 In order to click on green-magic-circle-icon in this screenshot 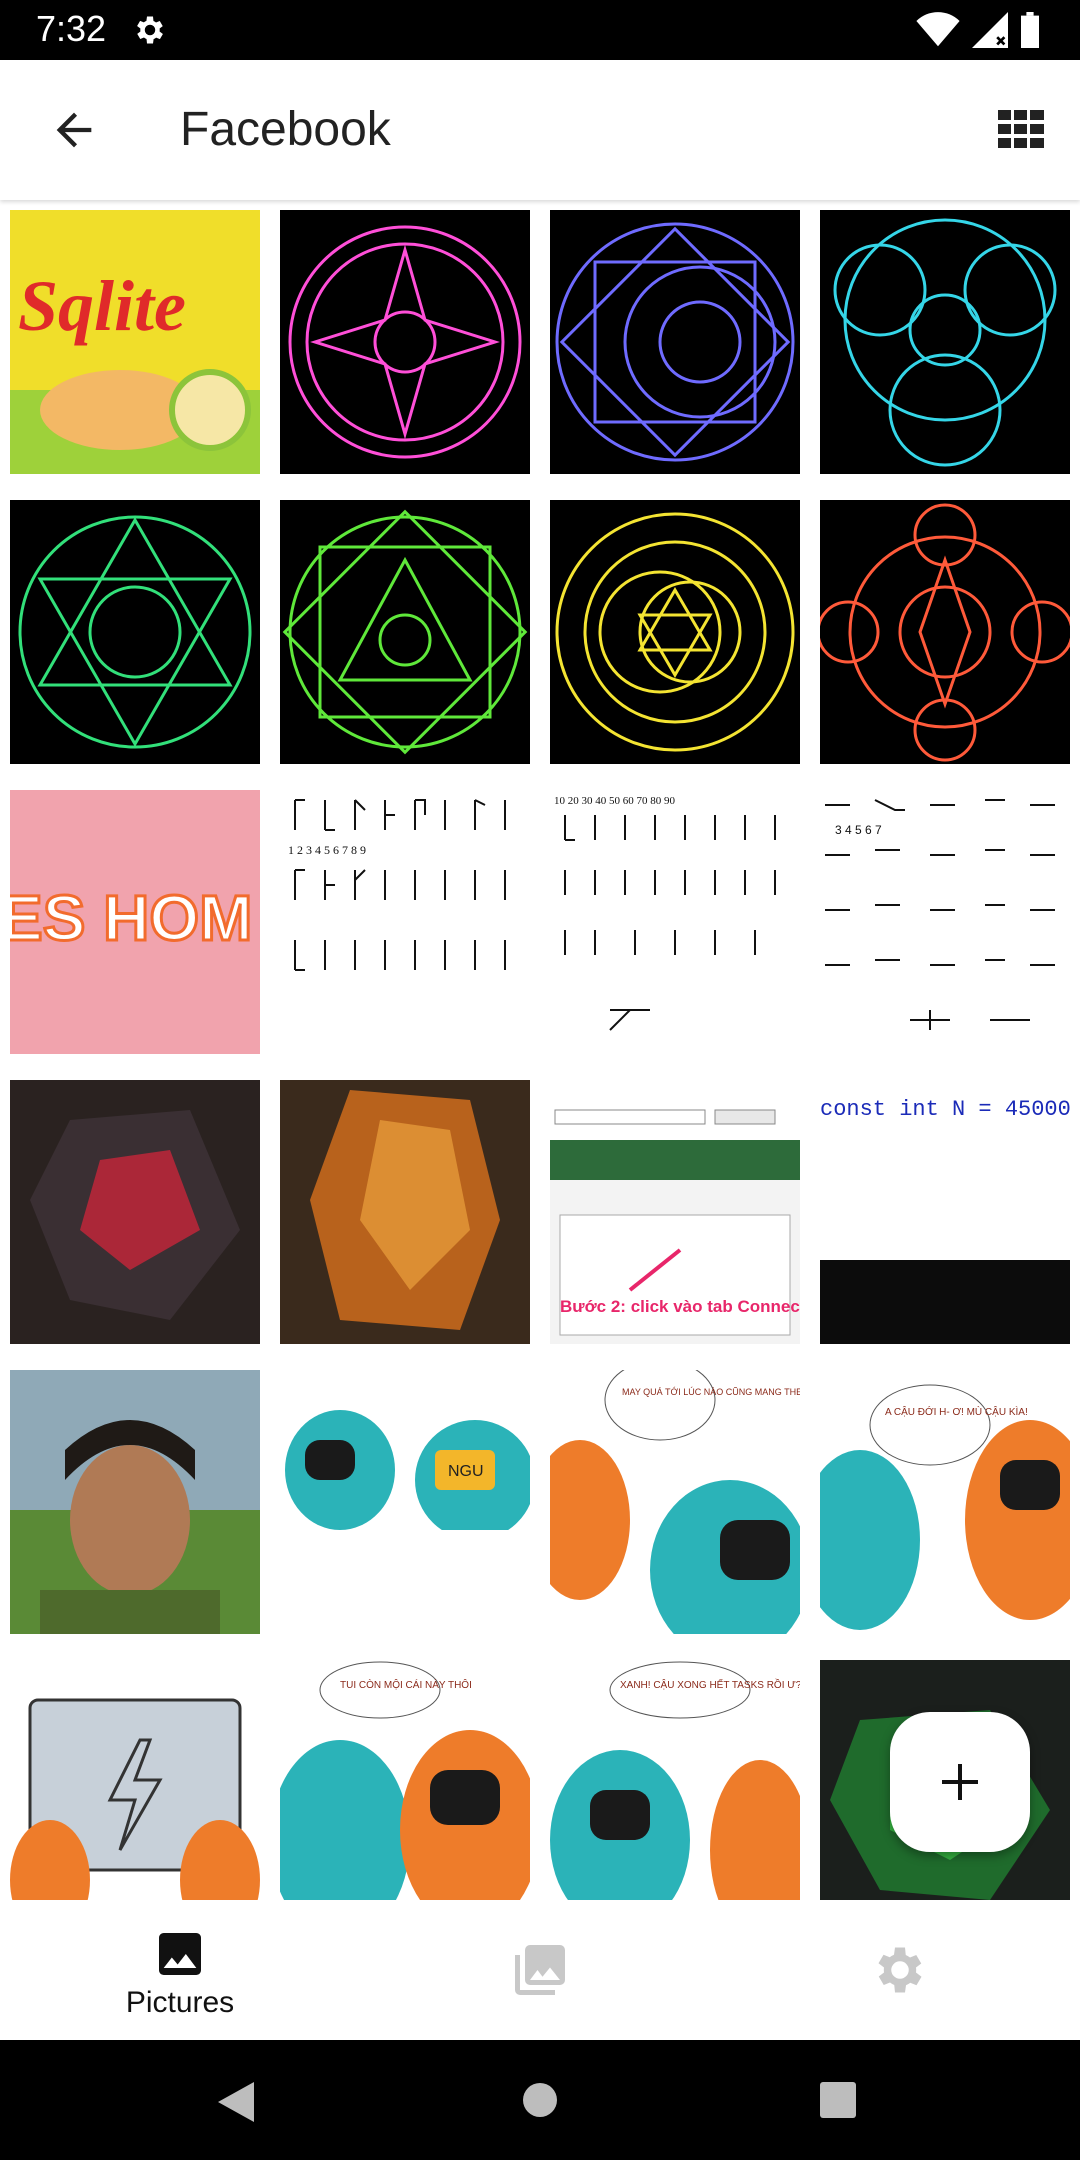, I will do `click(135, 632)`.